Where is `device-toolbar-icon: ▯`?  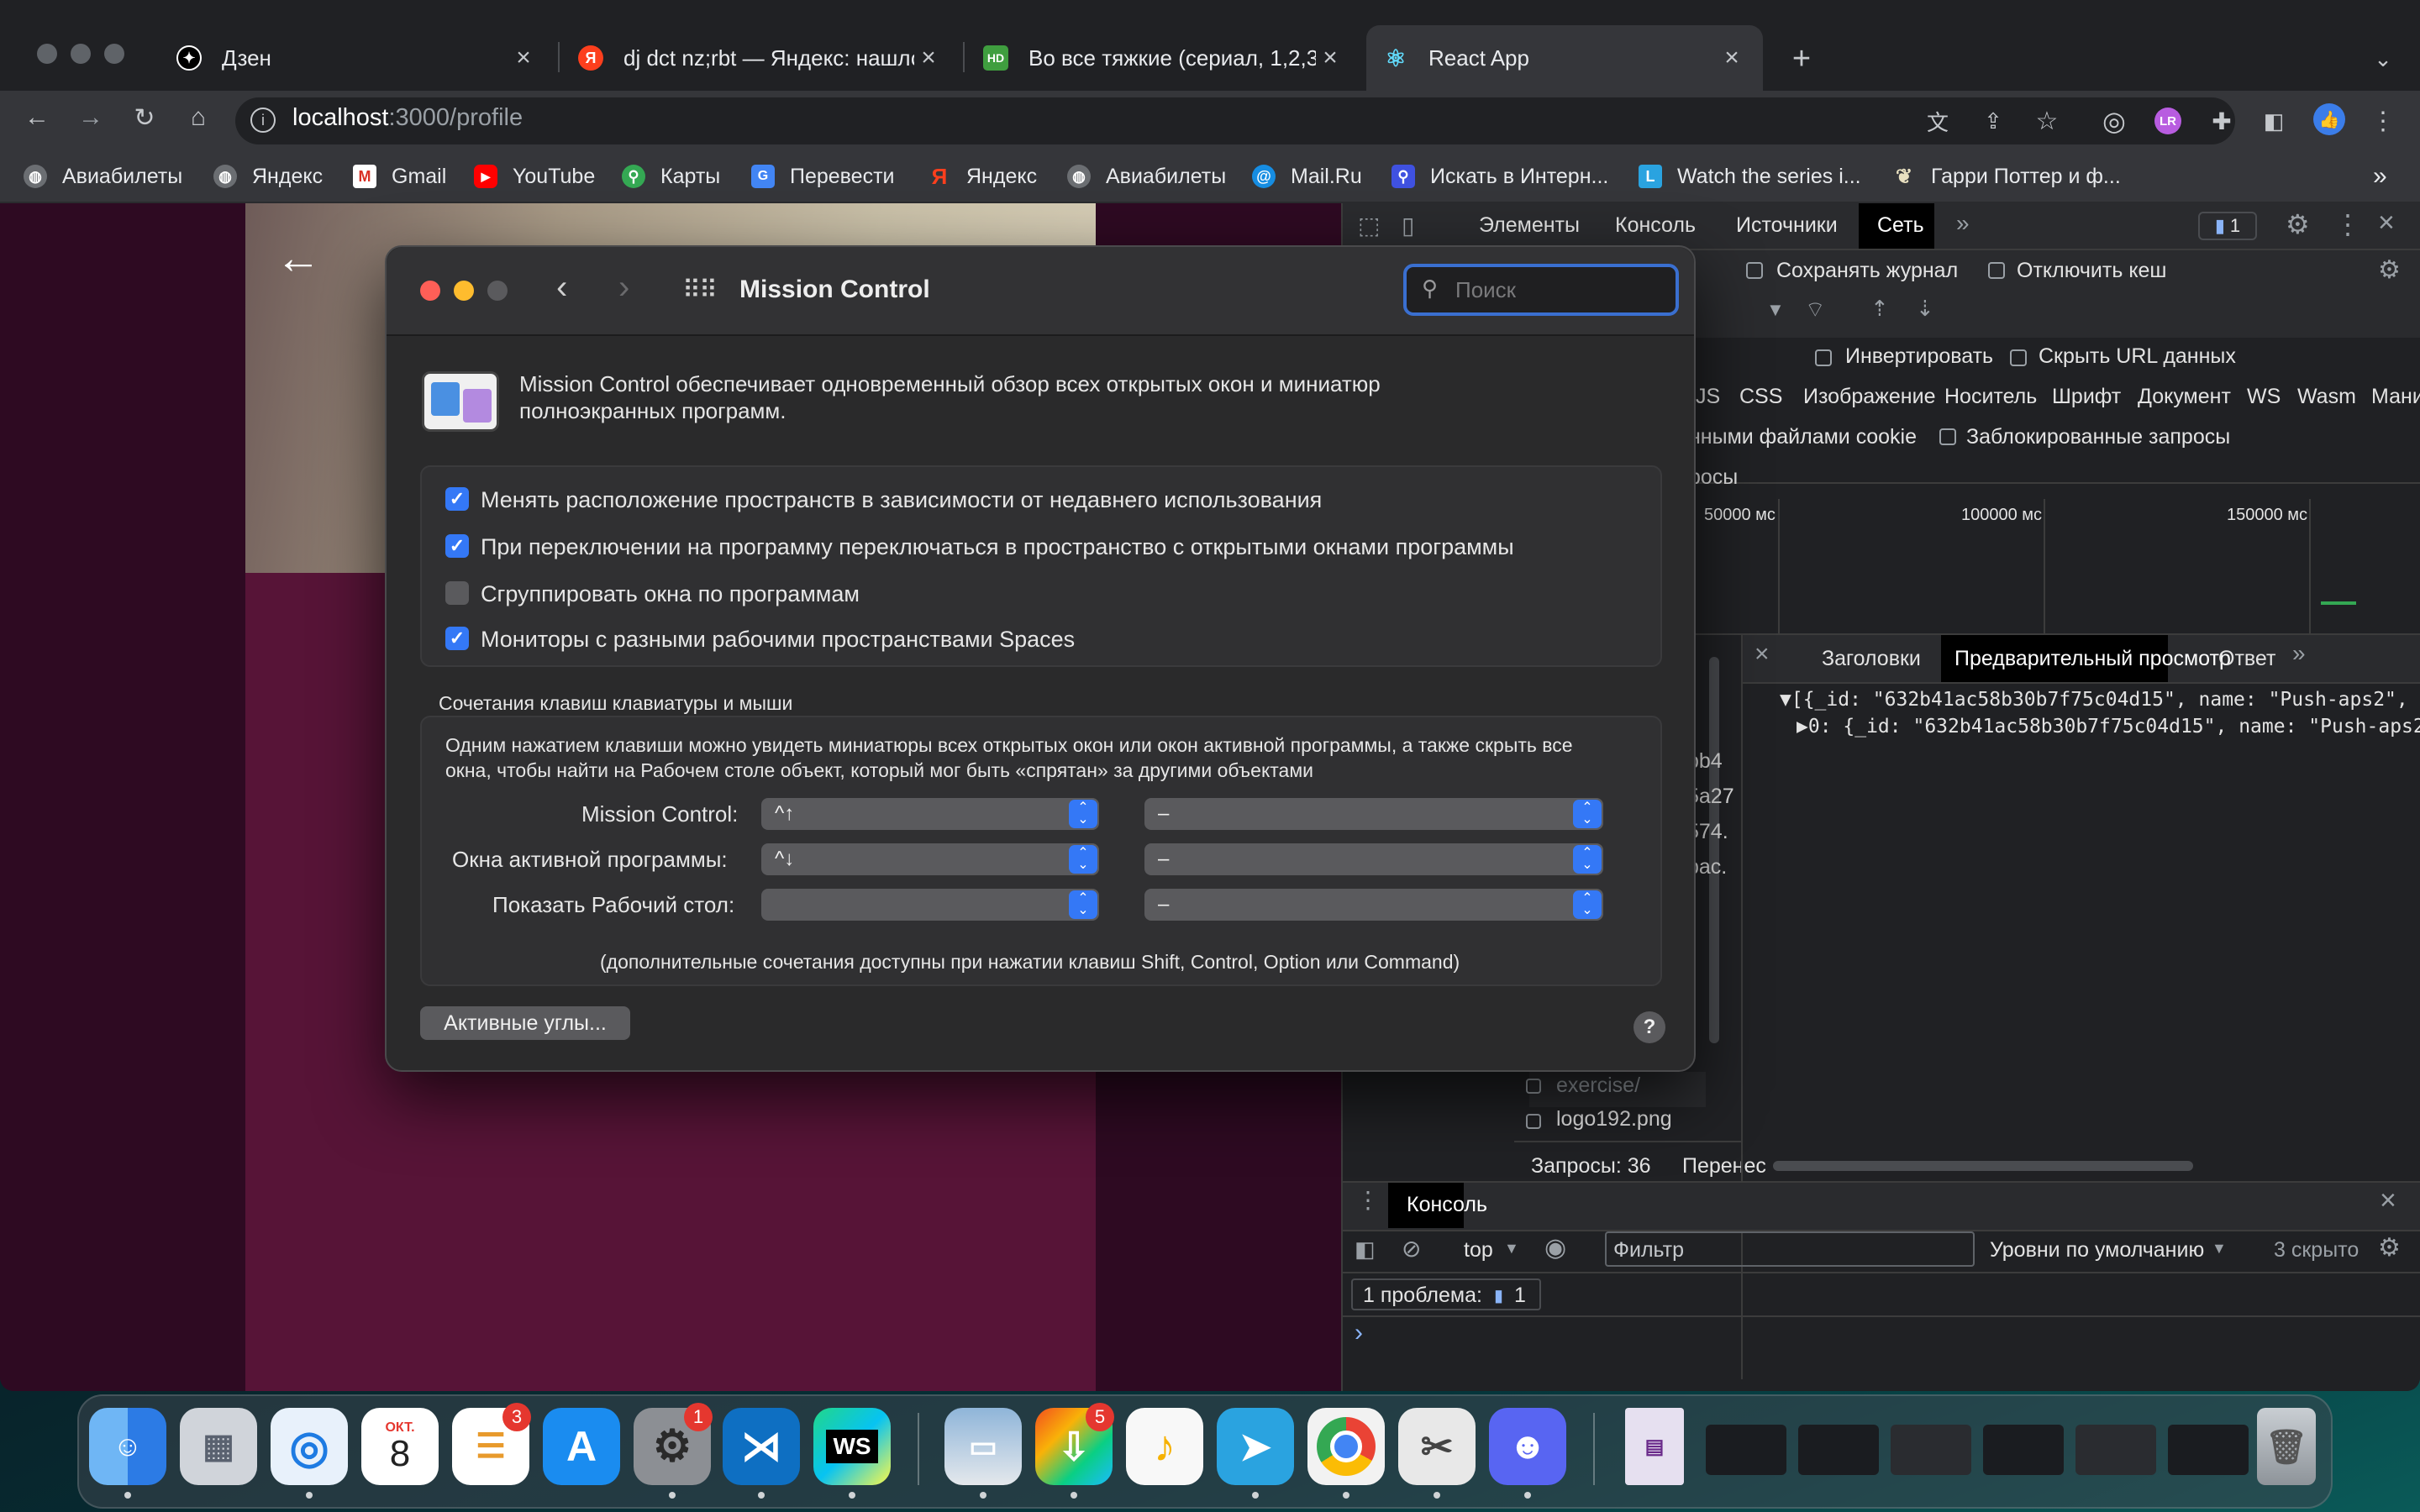
device-toolbar-icon: ▯ is located at coordinates (1408, 225).